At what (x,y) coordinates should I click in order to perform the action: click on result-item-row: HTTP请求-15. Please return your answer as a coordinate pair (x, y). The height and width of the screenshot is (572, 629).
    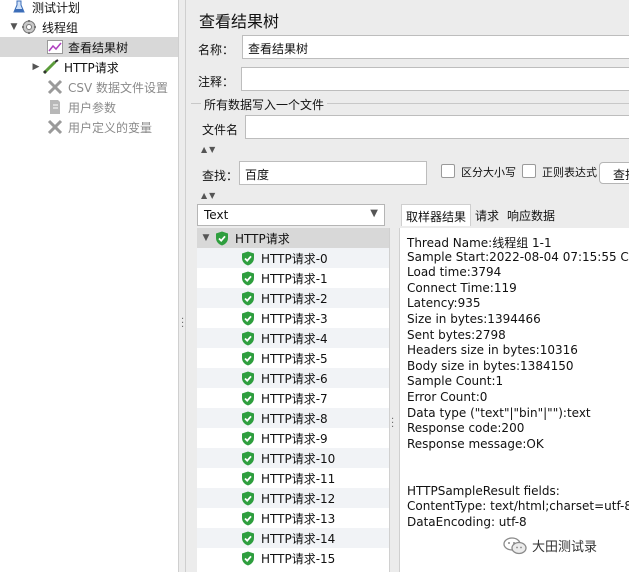
    Looking at the image, I should click on (293, 558).